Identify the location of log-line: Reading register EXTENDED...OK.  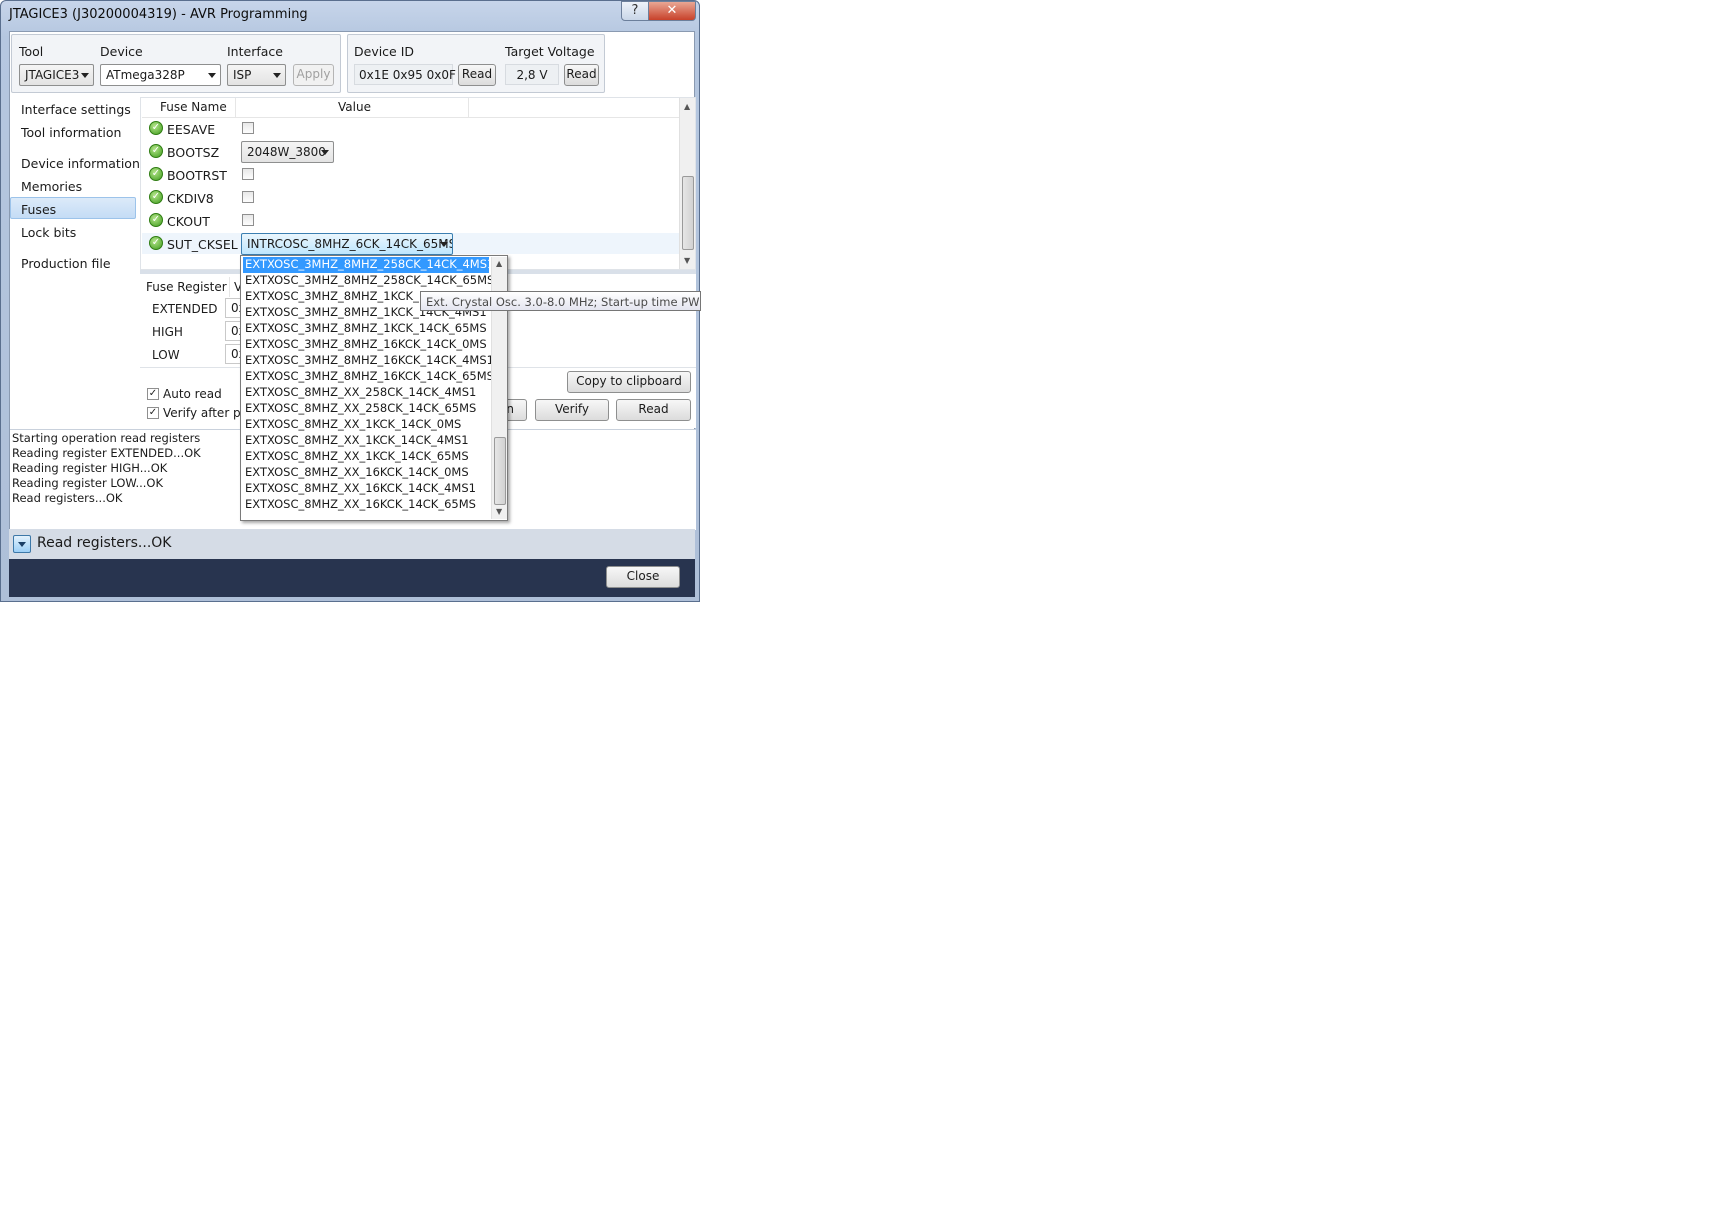
(106, 453).